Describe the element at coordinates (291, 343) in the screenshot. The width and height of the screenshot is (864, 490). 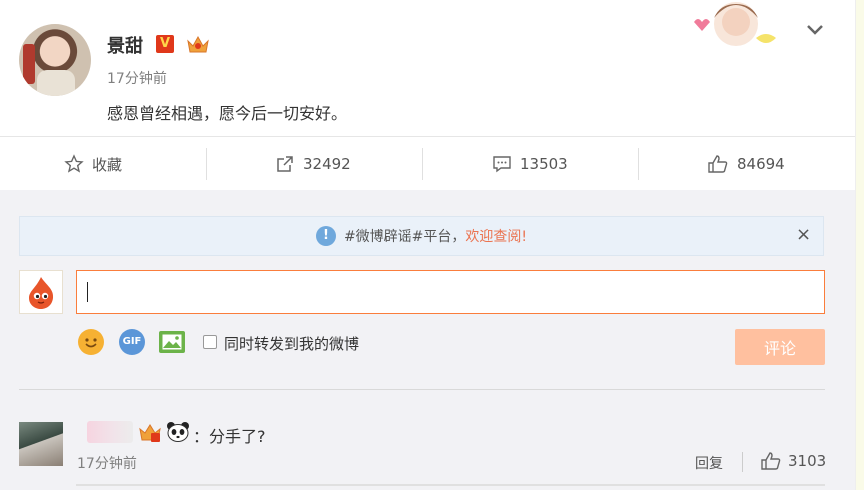
I see `repost-option-label: 同时转发到我的微博` at that location.